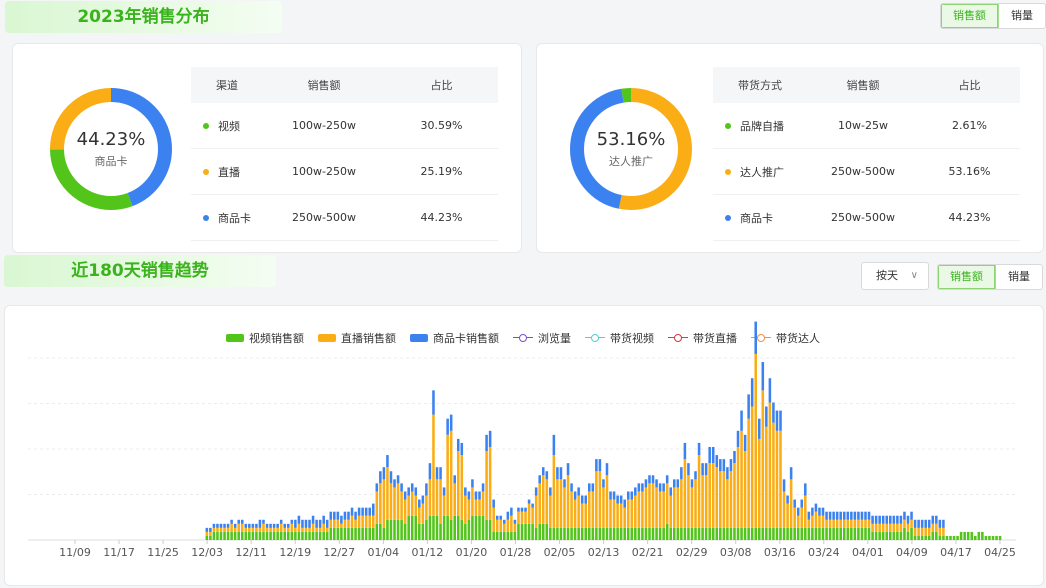 The height and width of the screenshot is (588, 1046). I want to click on row-amount: 10w-25w, so click(863, 126).